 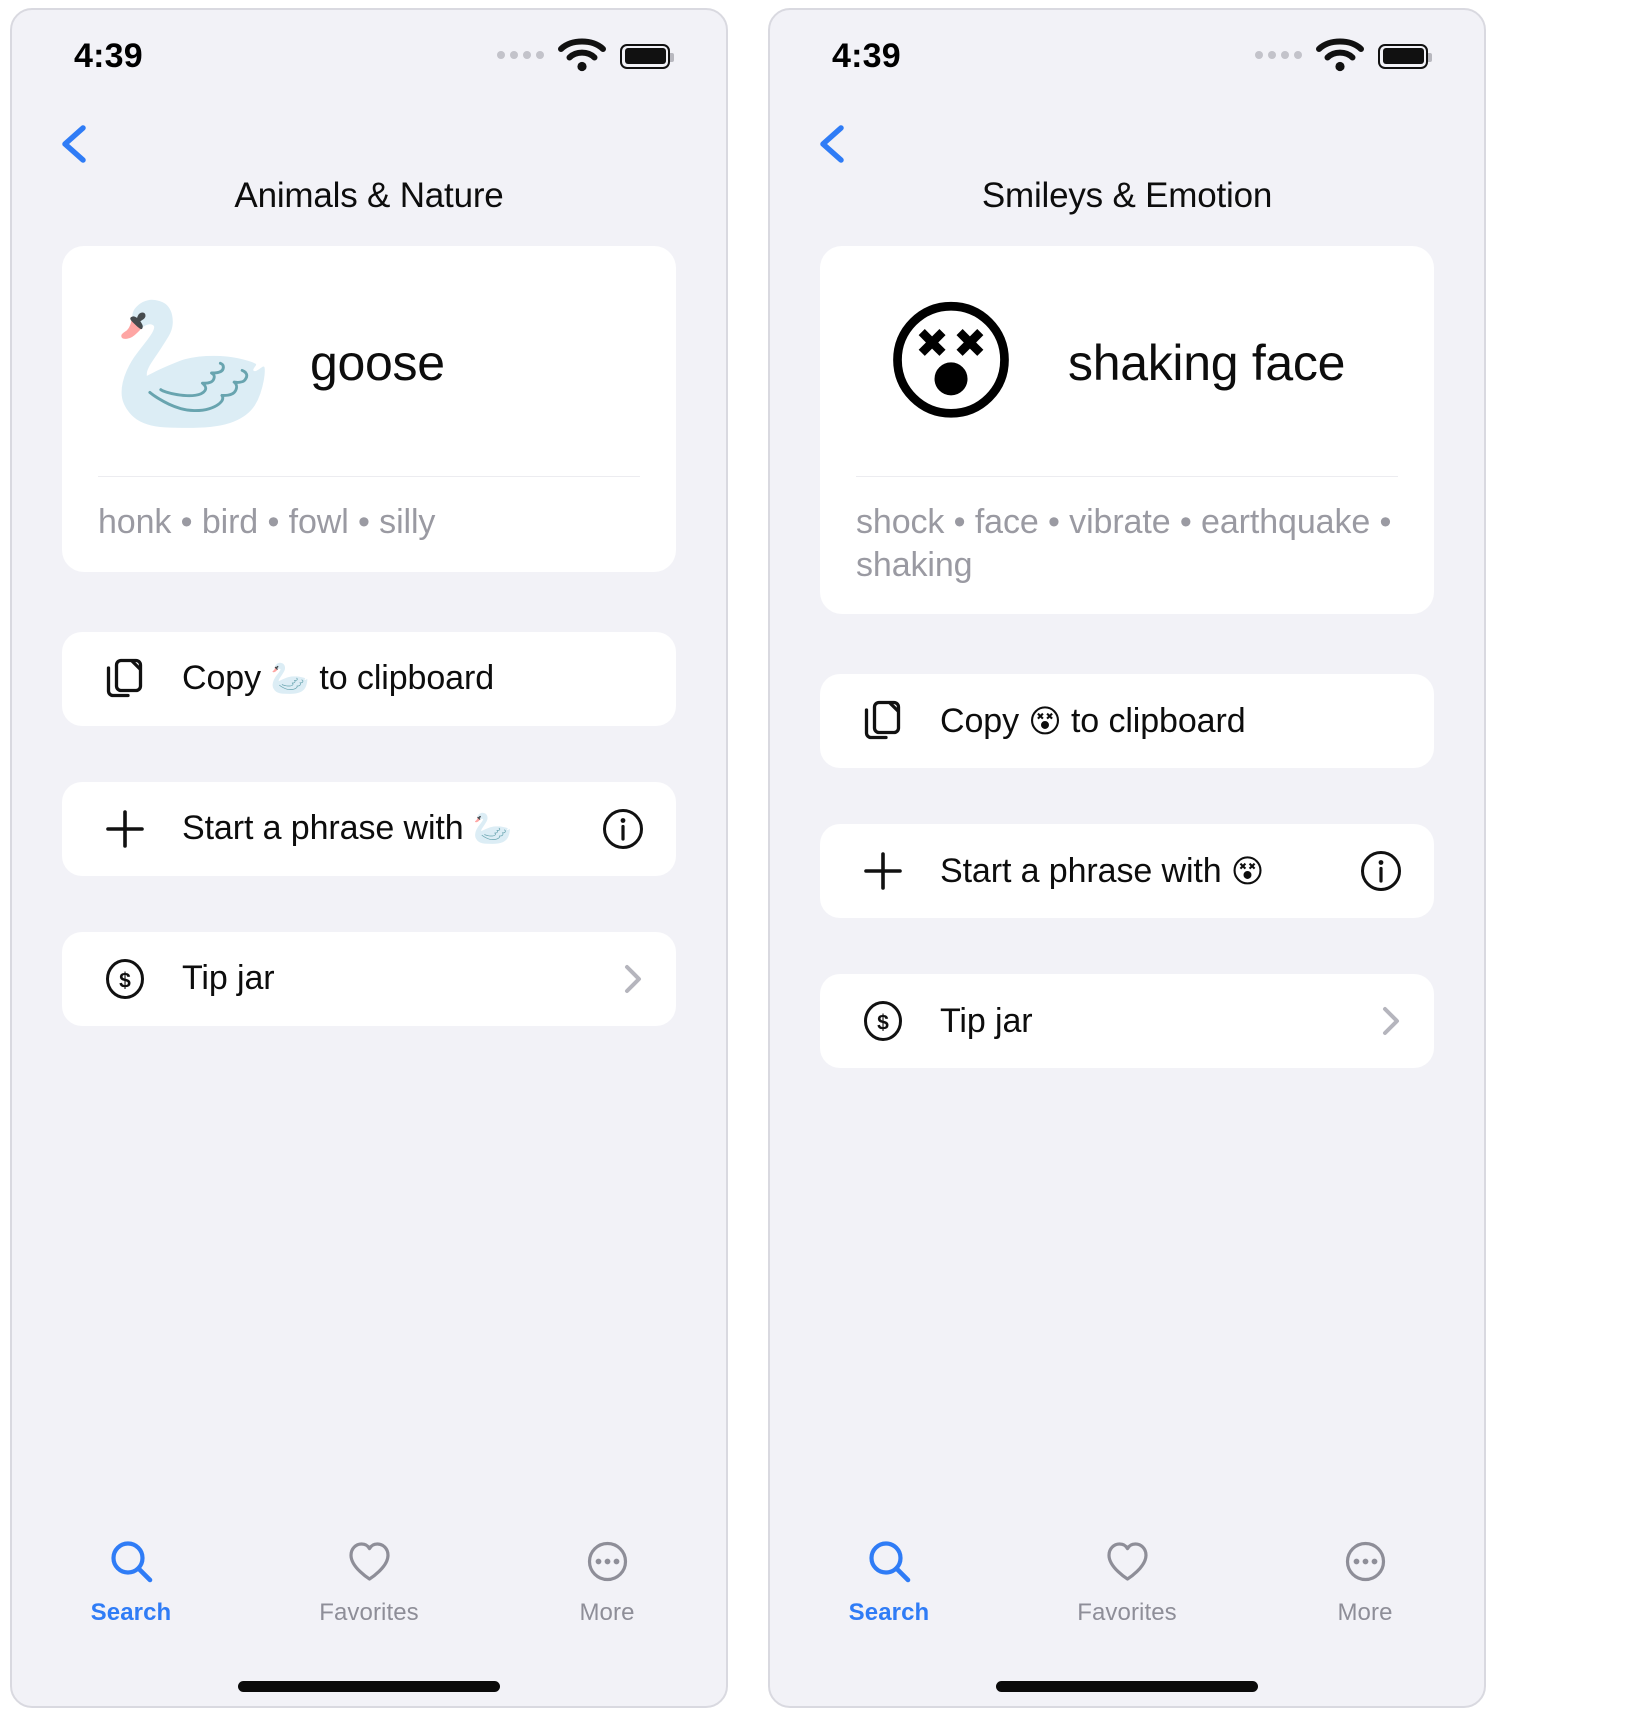 I want to click on start-phrase-button: Start a phrase with 😵, so click(x=1127, y=871).